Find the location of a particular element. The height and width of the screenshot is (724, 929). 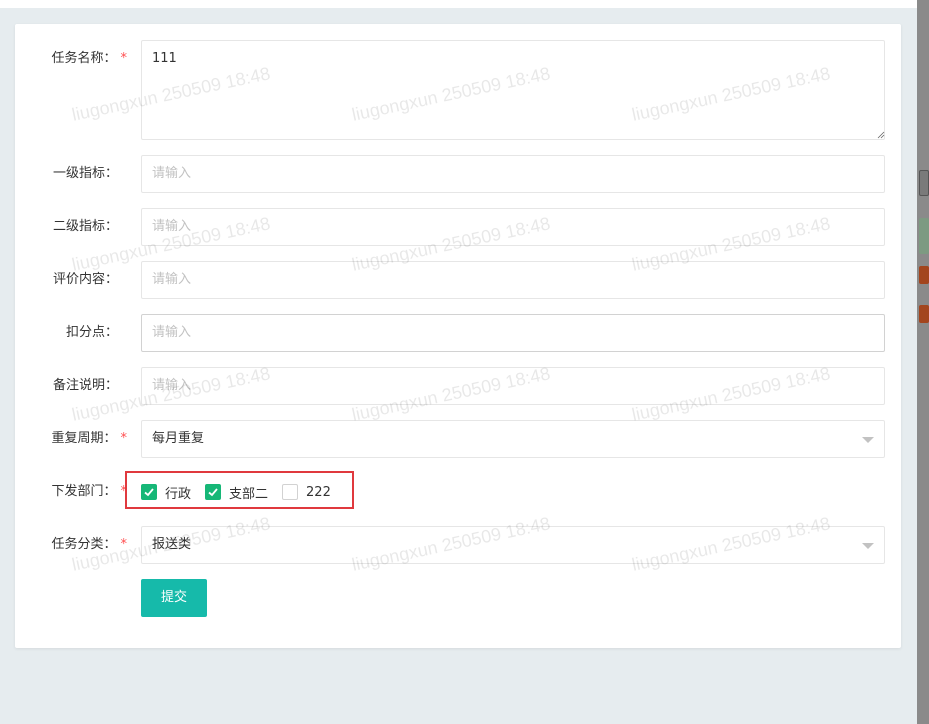

deduction-label: 扣分点： is located at coordinates (91, 332).